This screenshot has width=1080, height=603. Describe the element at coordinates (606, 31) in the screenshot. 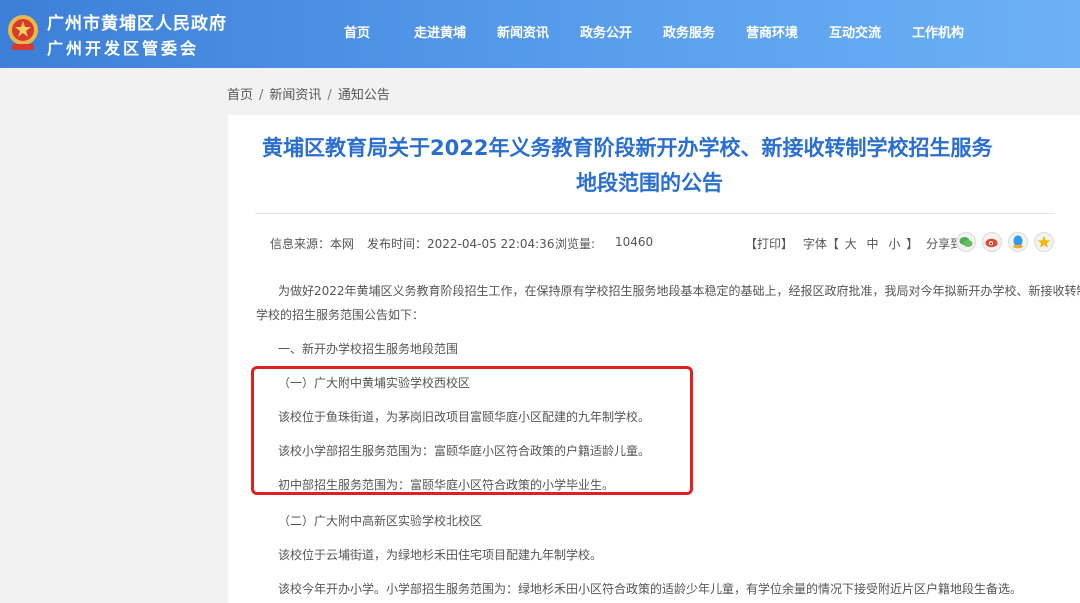

I see `nav-item-gov-open: 政务公开` at that location.